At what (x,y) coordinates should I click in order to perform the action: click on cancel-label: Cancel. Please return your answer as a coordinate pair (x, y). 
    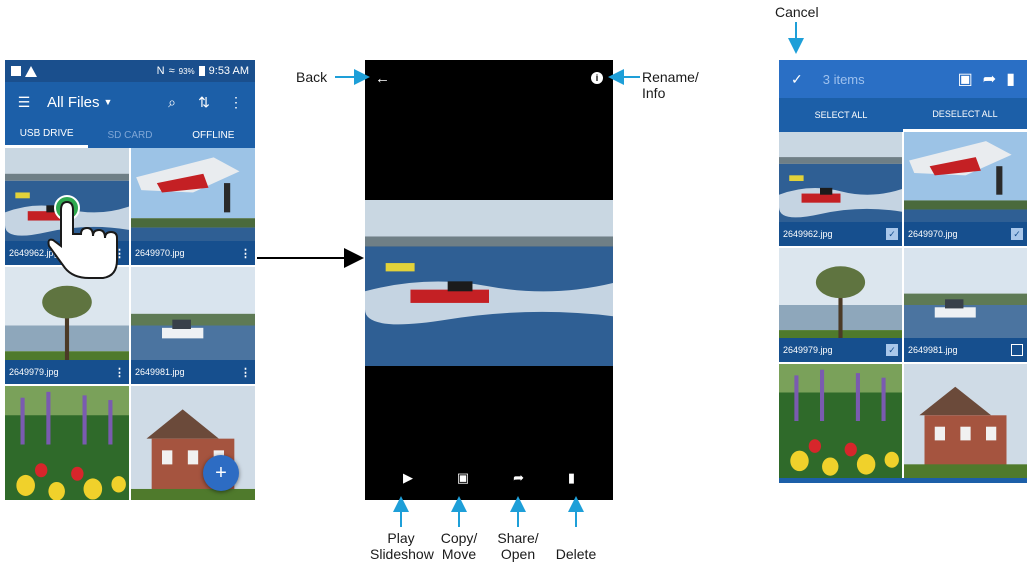
    Looking at the image, I should click on (797, 12).